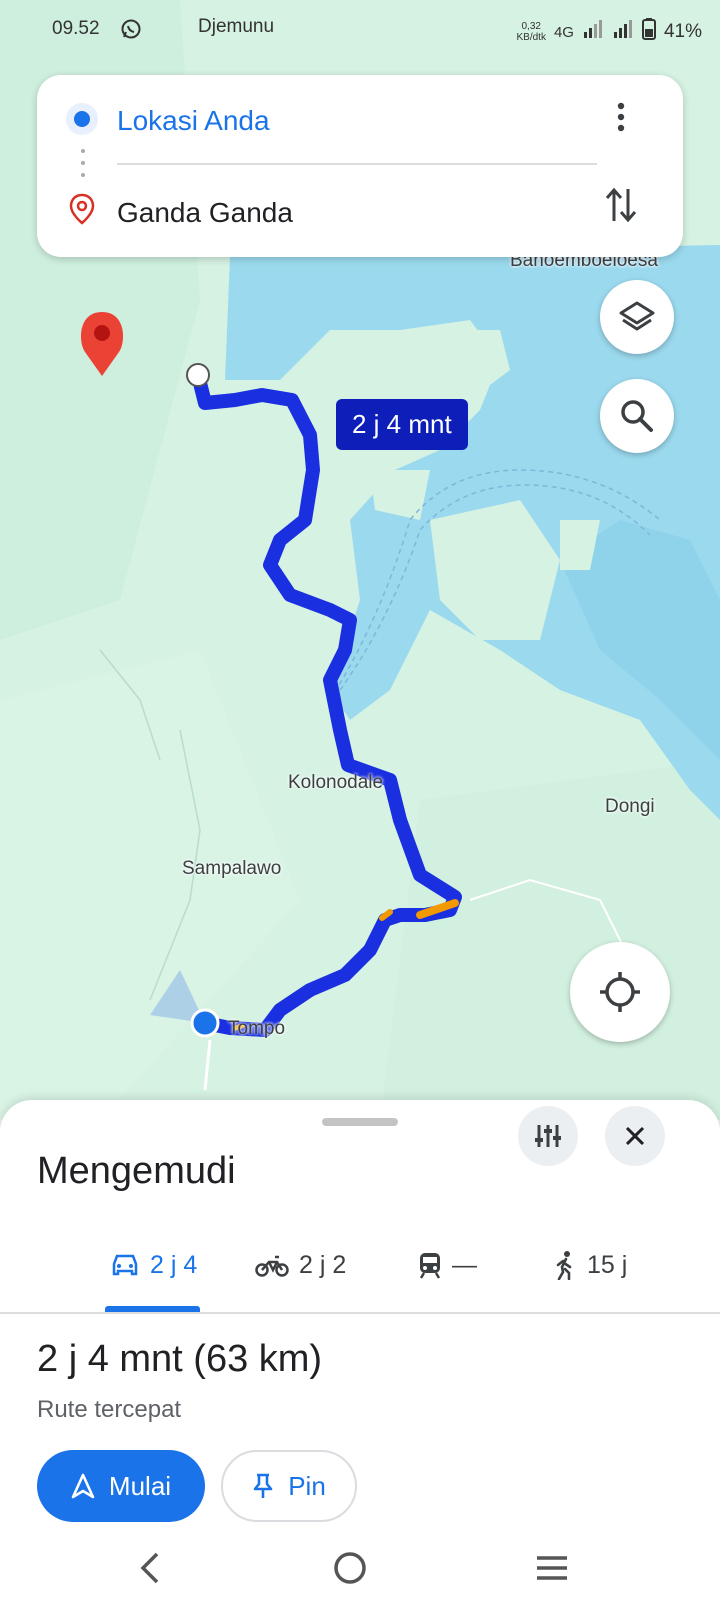  I want to click on menu-lines-icon, so click(552, 1568).